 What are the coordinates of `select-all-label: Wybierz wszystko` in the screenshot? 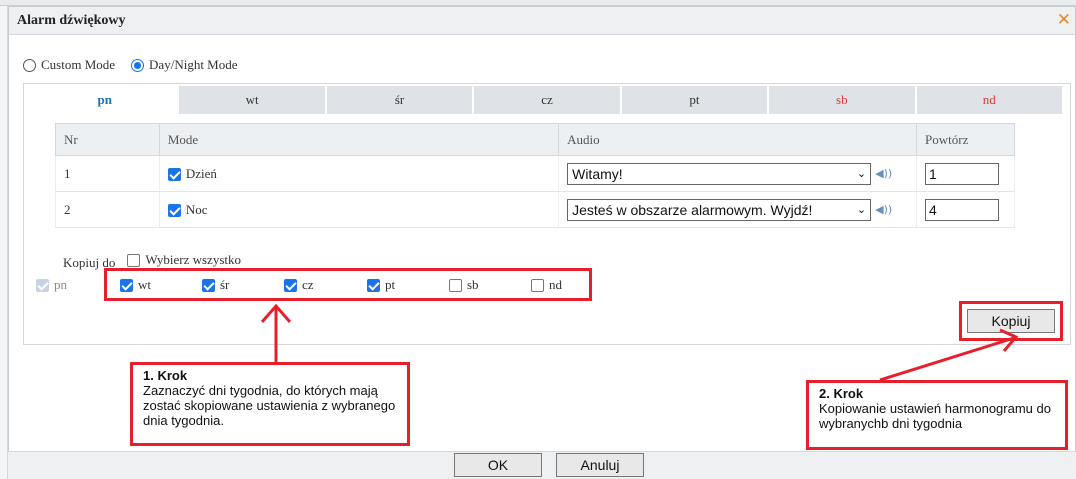 It's located at (193, 259).